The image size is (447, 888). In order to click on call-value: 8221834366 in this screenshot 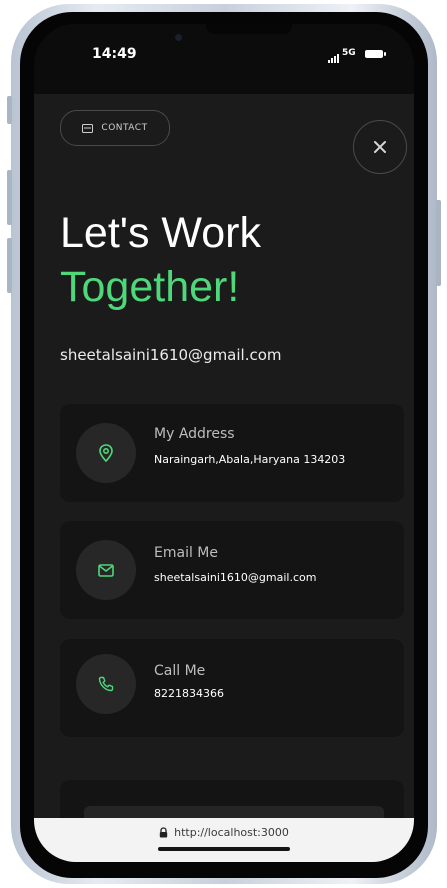, I will do `click(189, 693)`.